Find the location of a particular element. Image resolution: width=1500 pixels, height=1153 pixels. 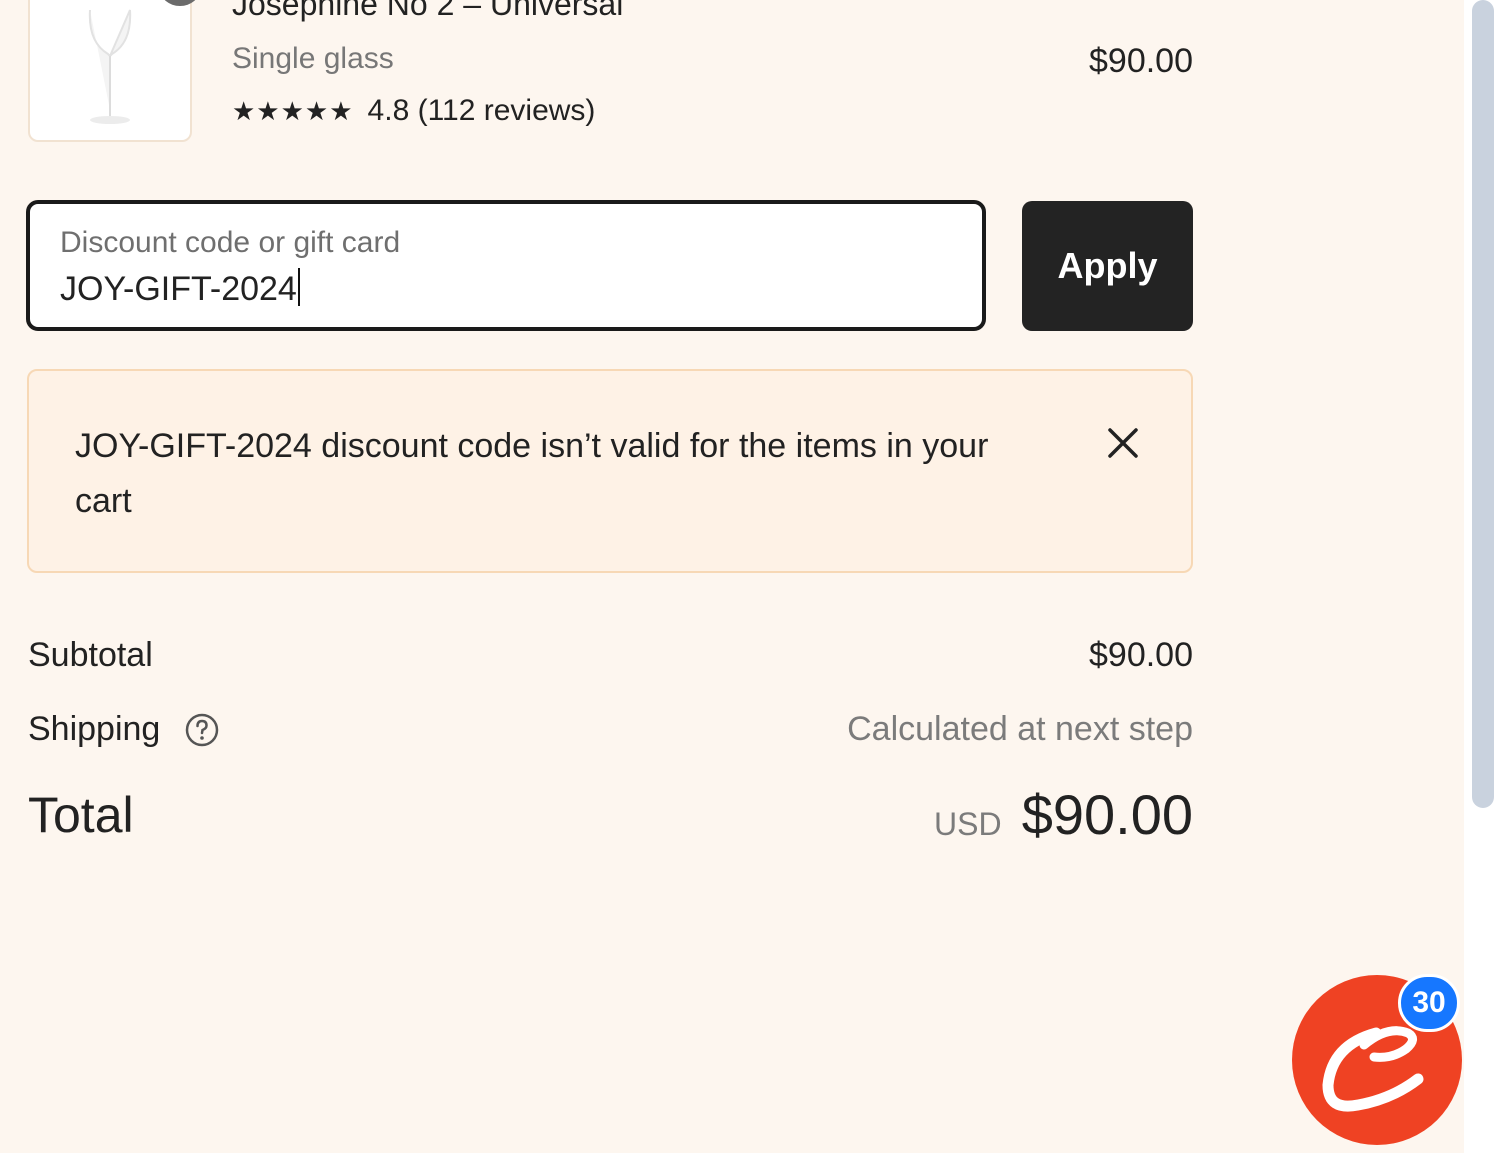

shipping-help-icon is located at coordinates (202, 730).